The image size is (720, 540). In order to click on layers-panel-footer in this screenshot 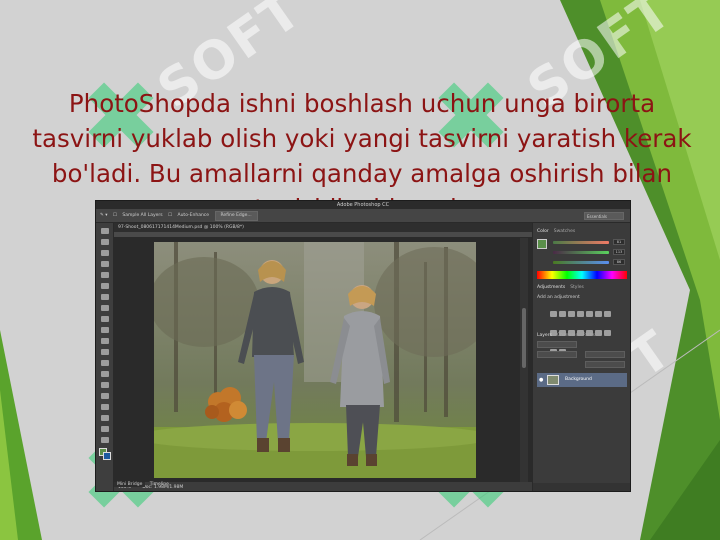, I will do `click(581, 487)`.